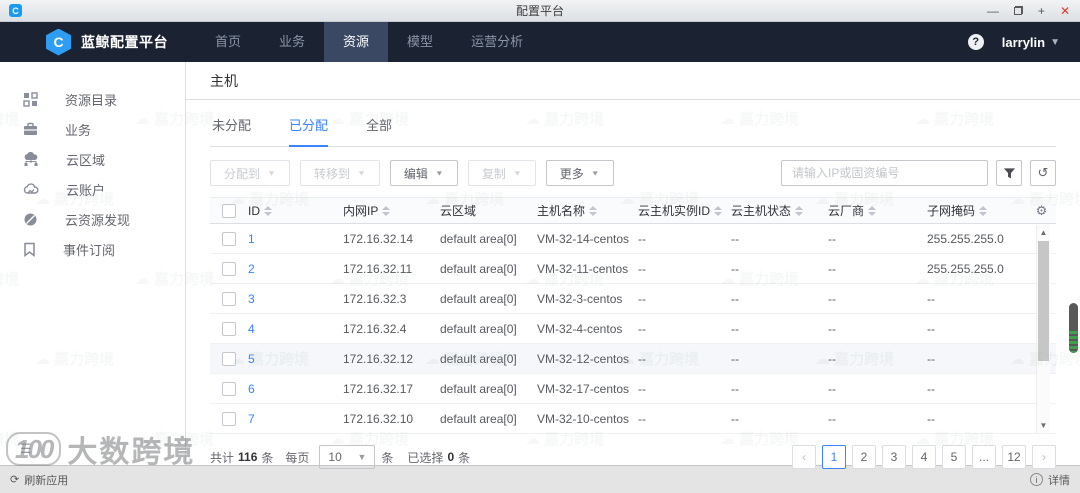 The width and height of the screenshot is (1080, 493). Describe the element at coordinates (834, 457) in the screenshot. I see `page-button: 1` at that location.